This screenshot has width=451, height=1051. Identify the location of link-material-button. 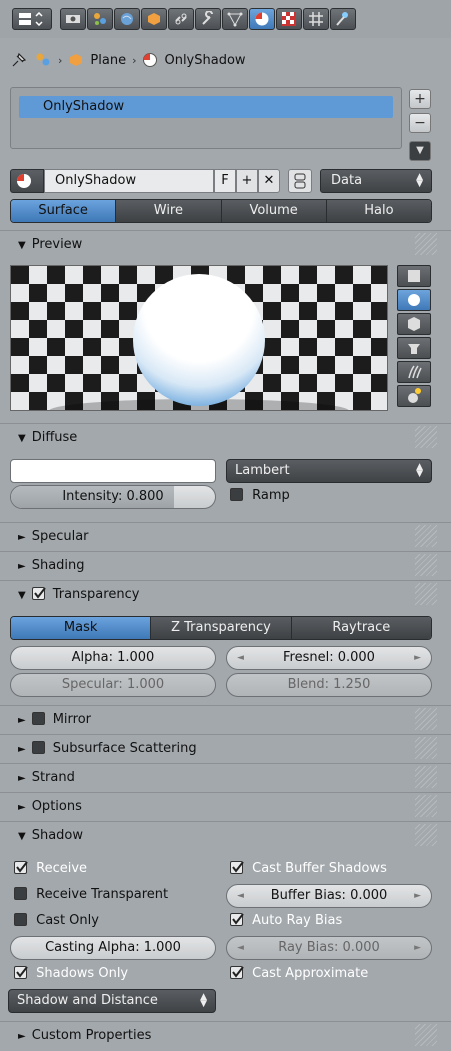
(300, 181).